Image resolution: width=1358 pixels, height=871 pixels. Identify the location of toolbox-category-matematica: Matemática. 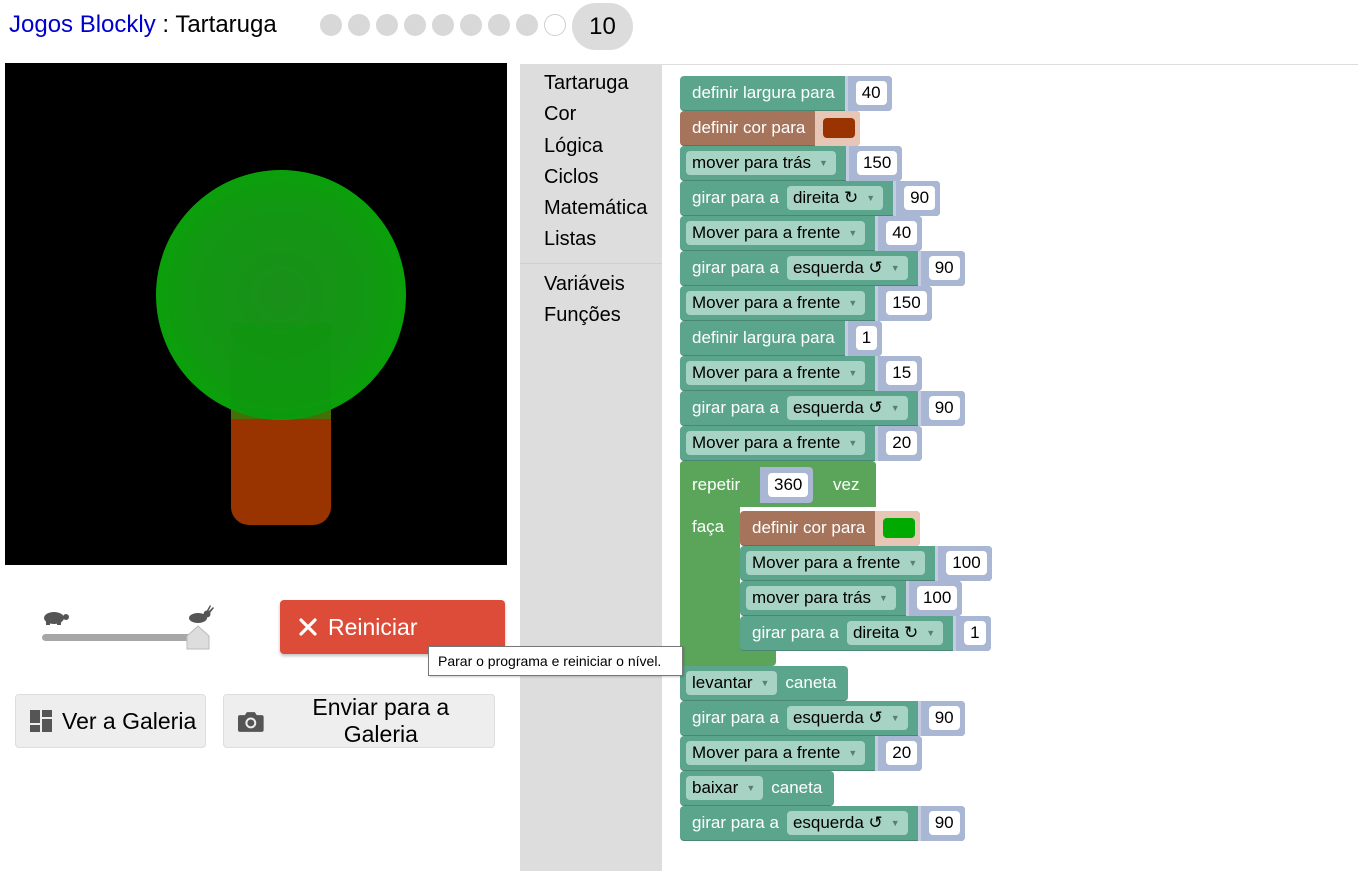
(595, 208).